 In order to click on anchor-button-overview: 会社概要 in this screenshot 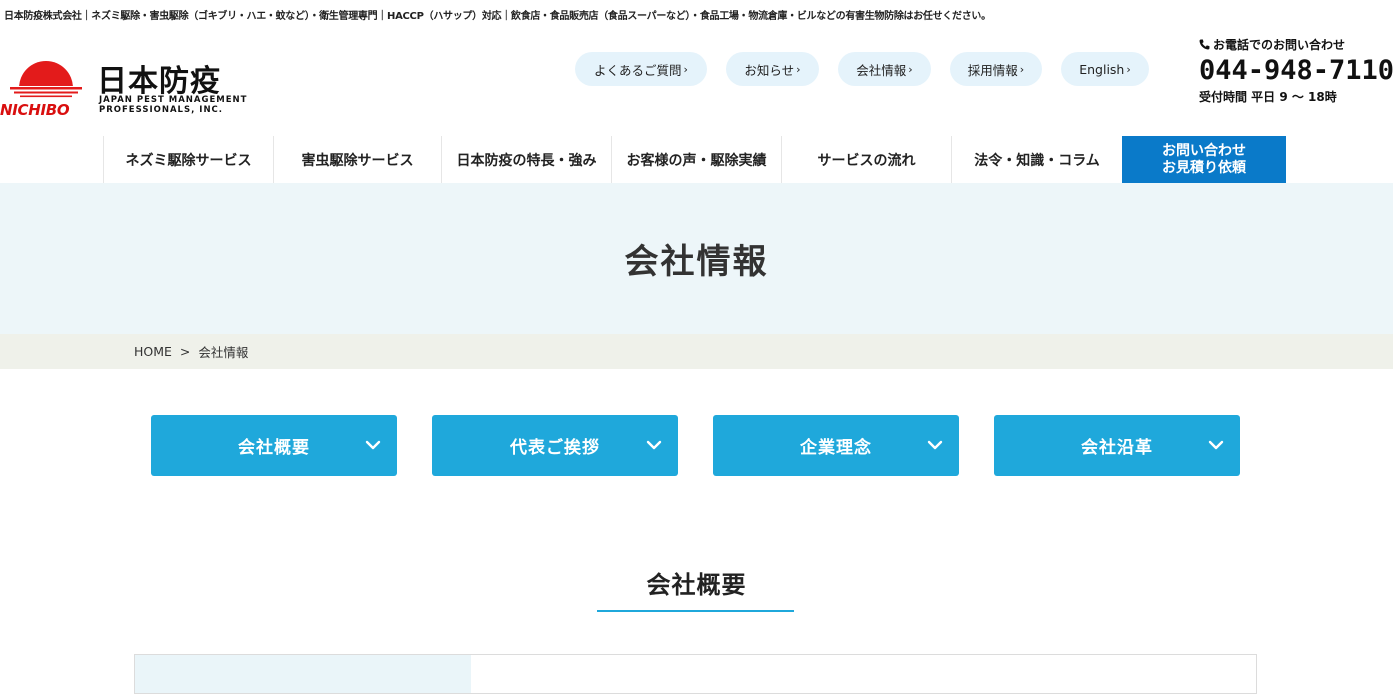, I will do `click(274, 445)`.